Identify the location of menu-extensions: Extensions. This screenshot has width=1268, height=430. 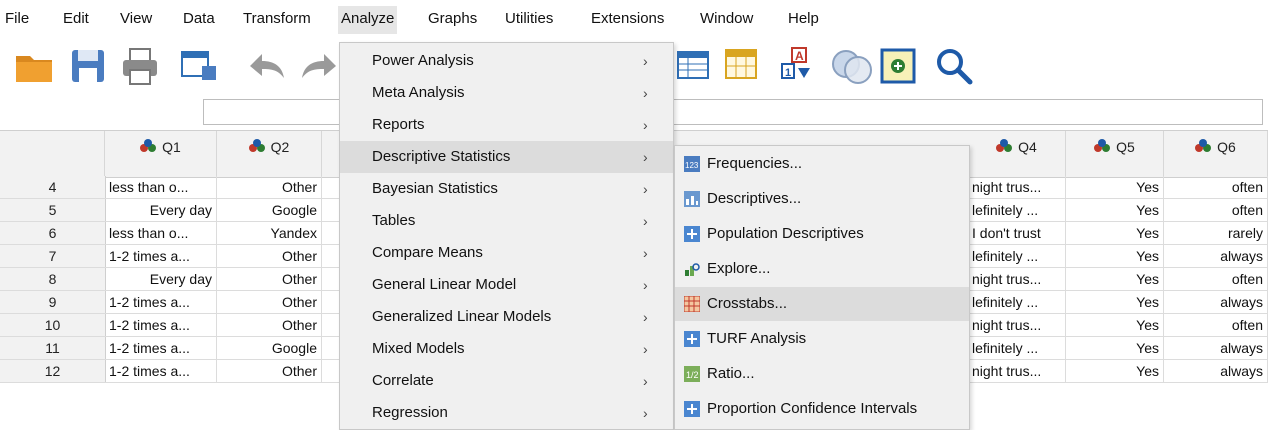
(627, 18).